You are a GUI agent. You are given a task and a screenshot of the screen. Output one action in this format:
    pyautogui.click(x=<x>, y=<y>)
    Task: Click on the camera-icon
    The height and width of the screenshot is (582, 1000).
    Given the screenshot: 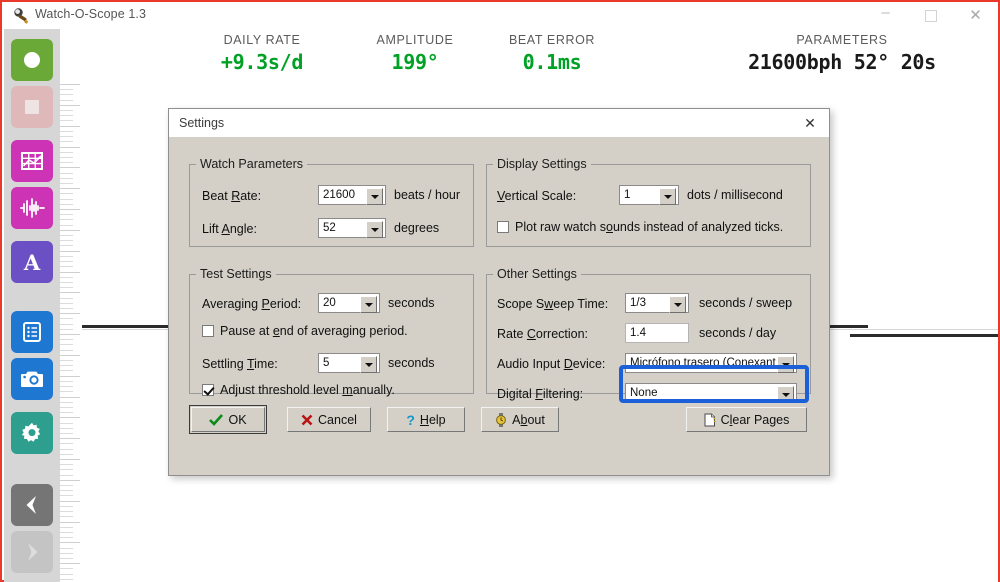 What is the action you would take?
    pyautogui.click(x=32, y=379)
    